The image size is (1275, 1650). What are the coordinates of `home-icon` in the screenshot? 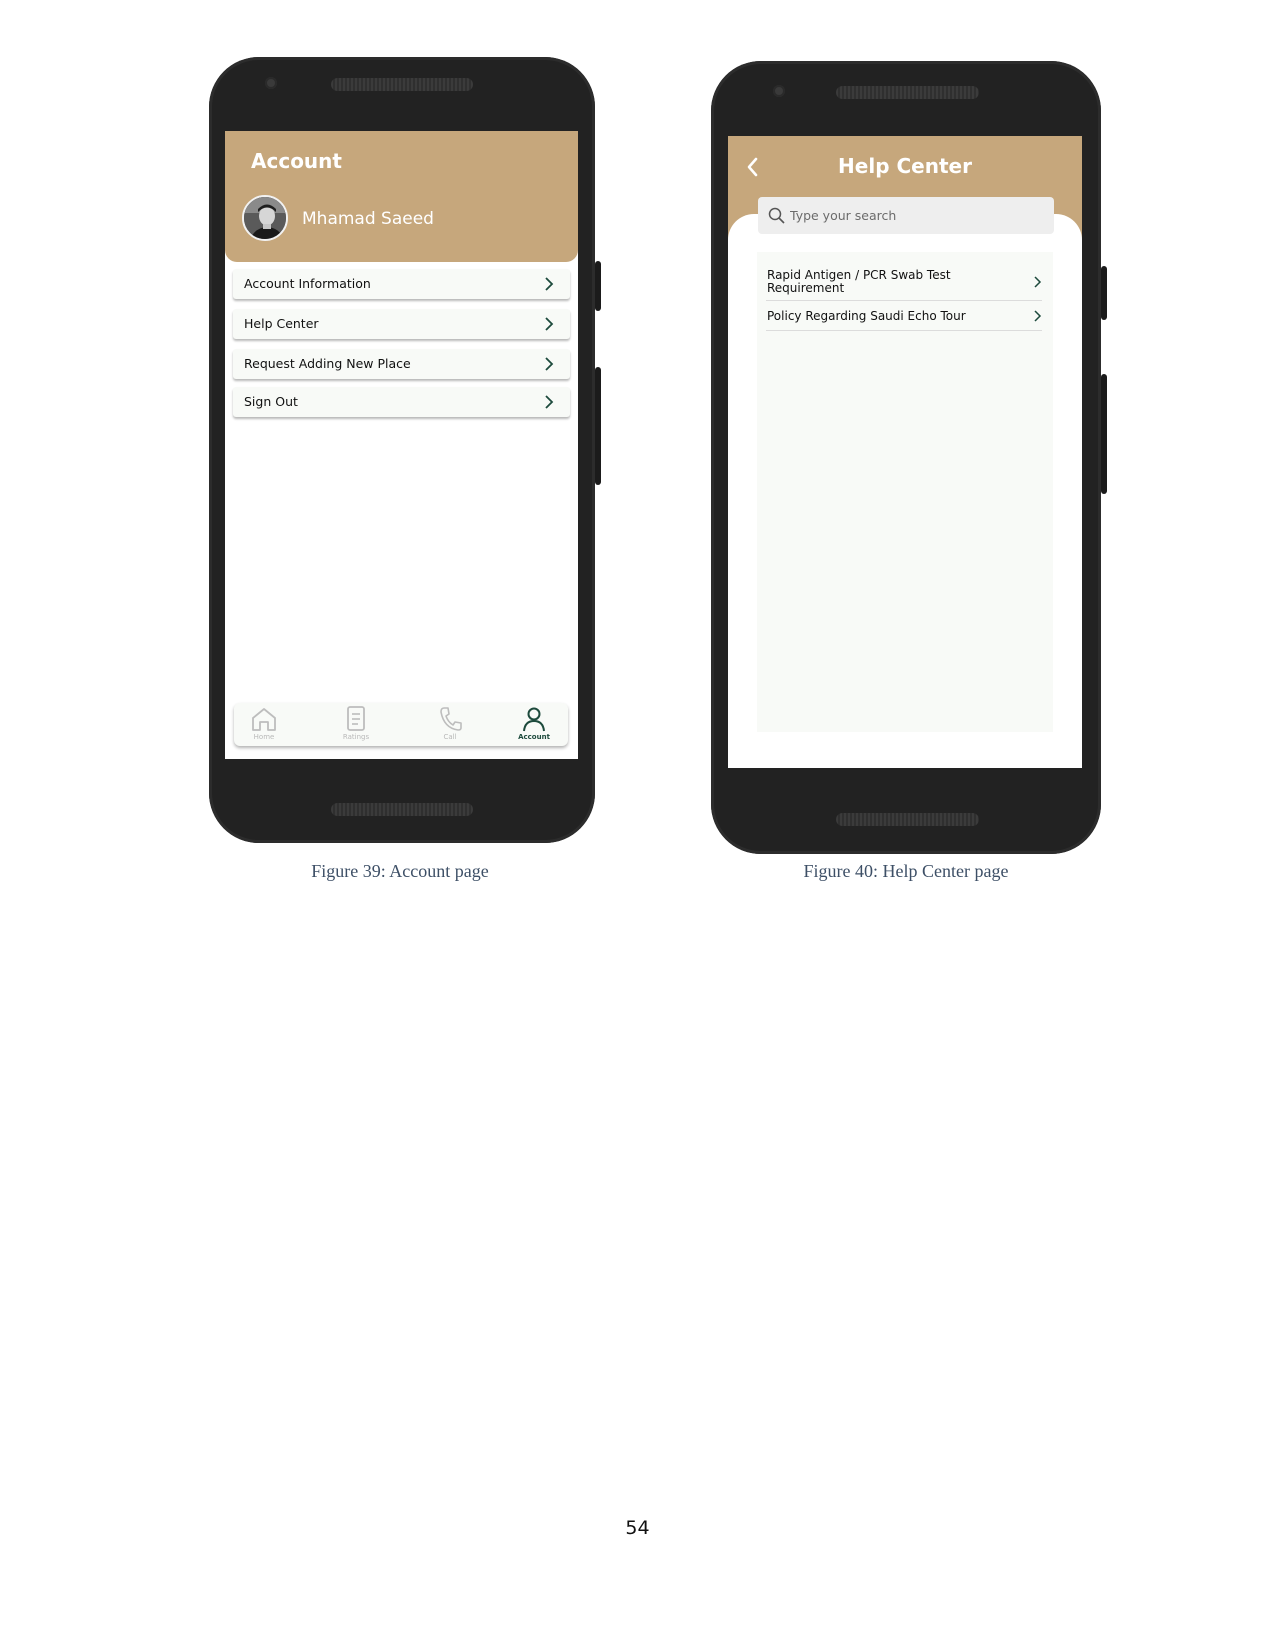 It's located at (264, 719).